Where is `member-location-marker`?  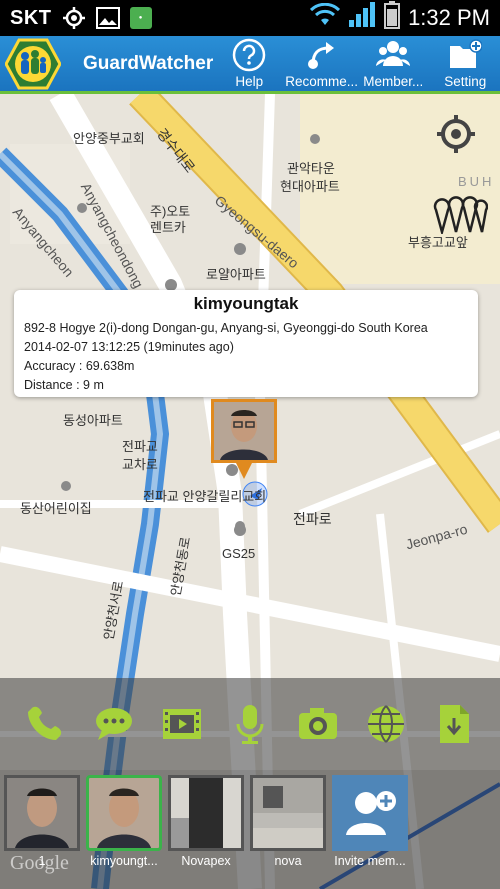 member-location-marker is located at coordinates (244, 431).